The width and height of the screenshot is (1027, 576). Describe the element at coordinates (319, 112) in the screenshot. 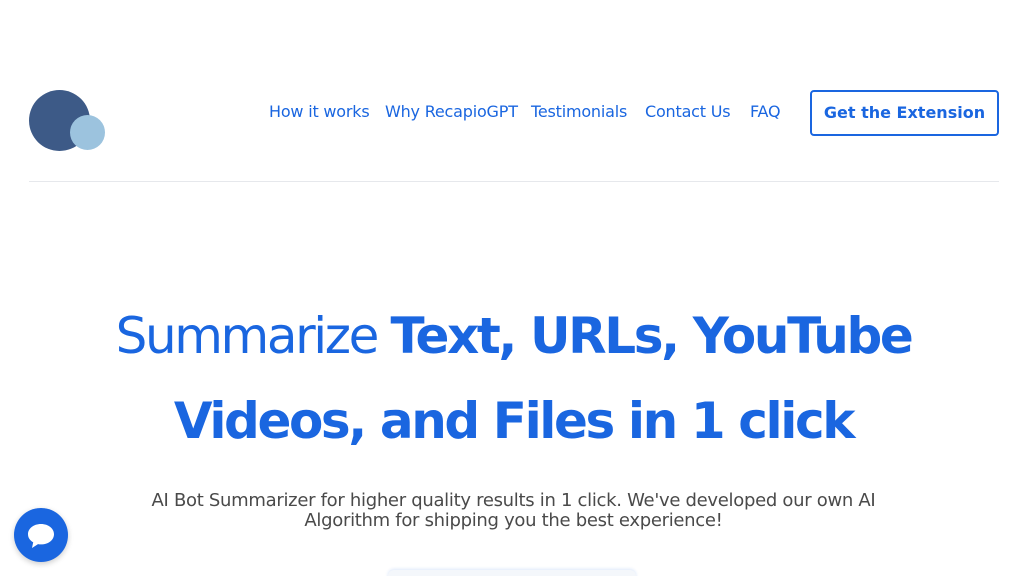

I see `nav-how-it-works: How it works` at that location.